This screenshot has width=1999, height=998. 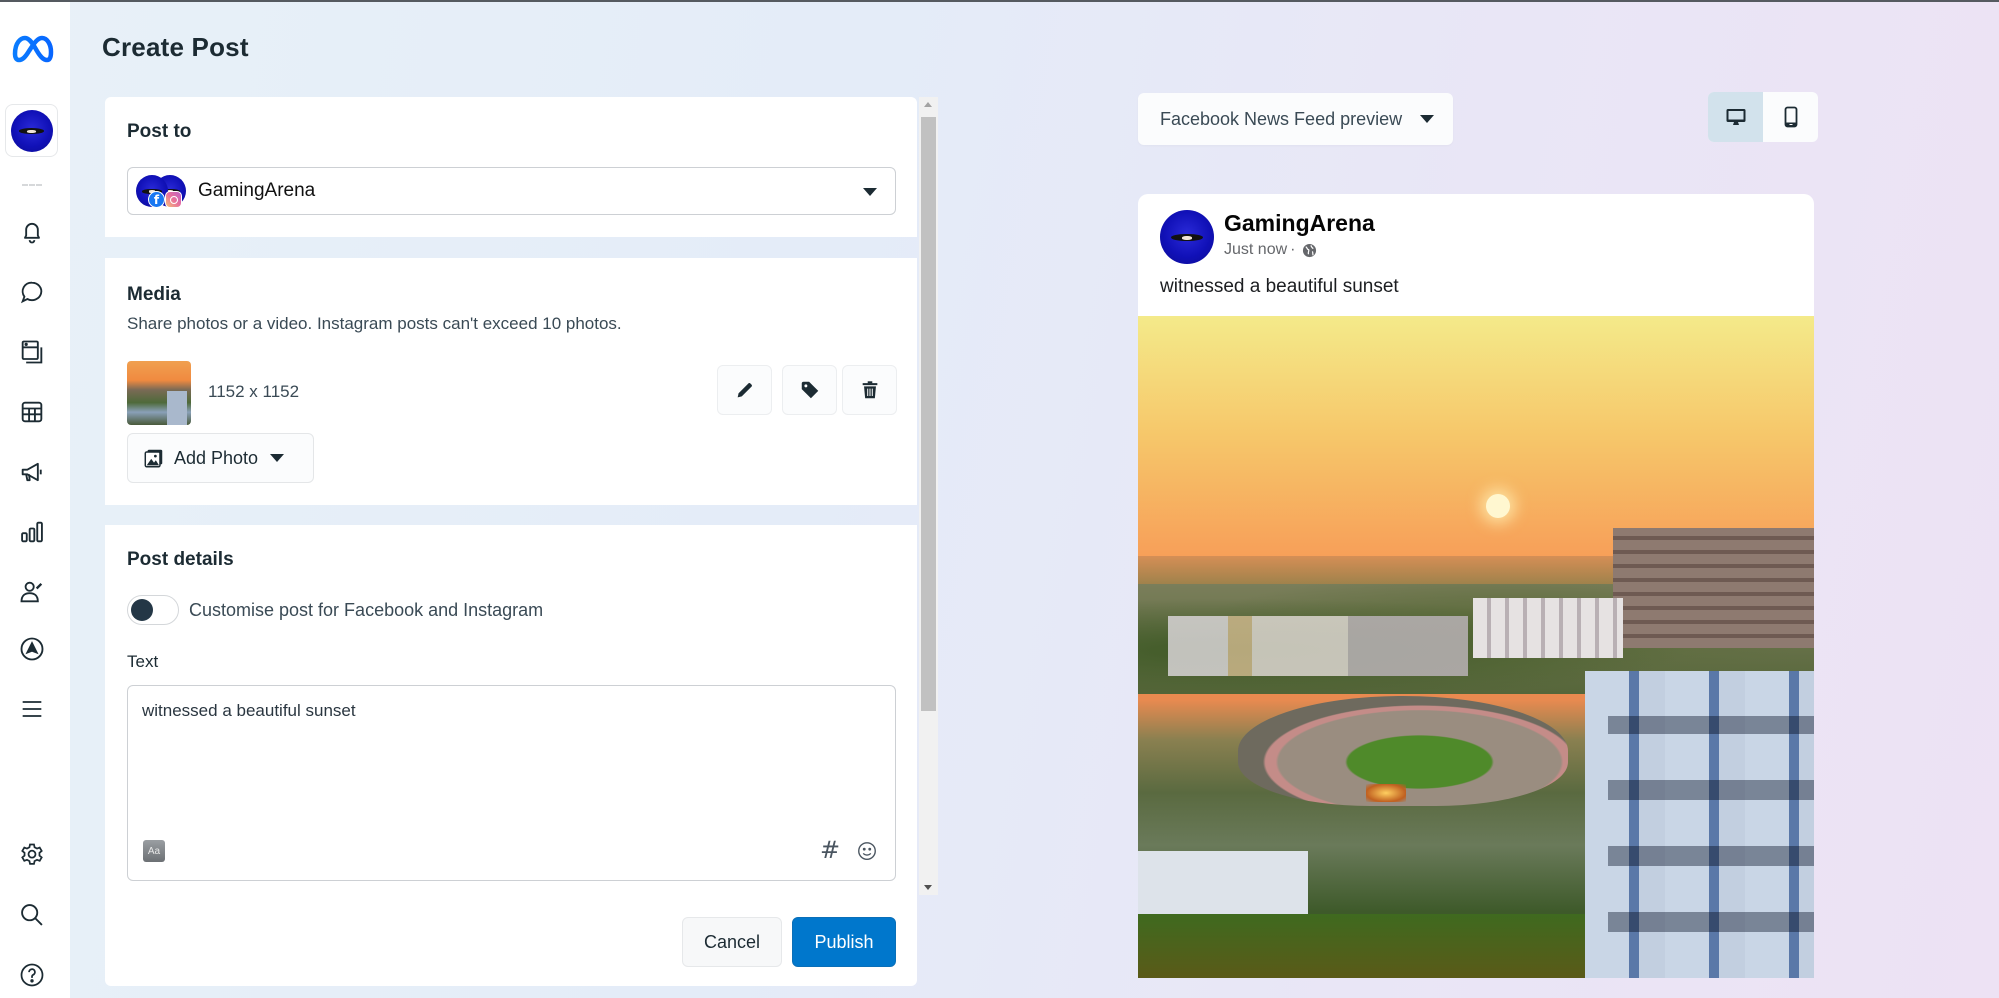 What do you see at coordinates (156, 199) in the screenshot?
I see `facebook-icon: f` at bounding box center [156, 199].